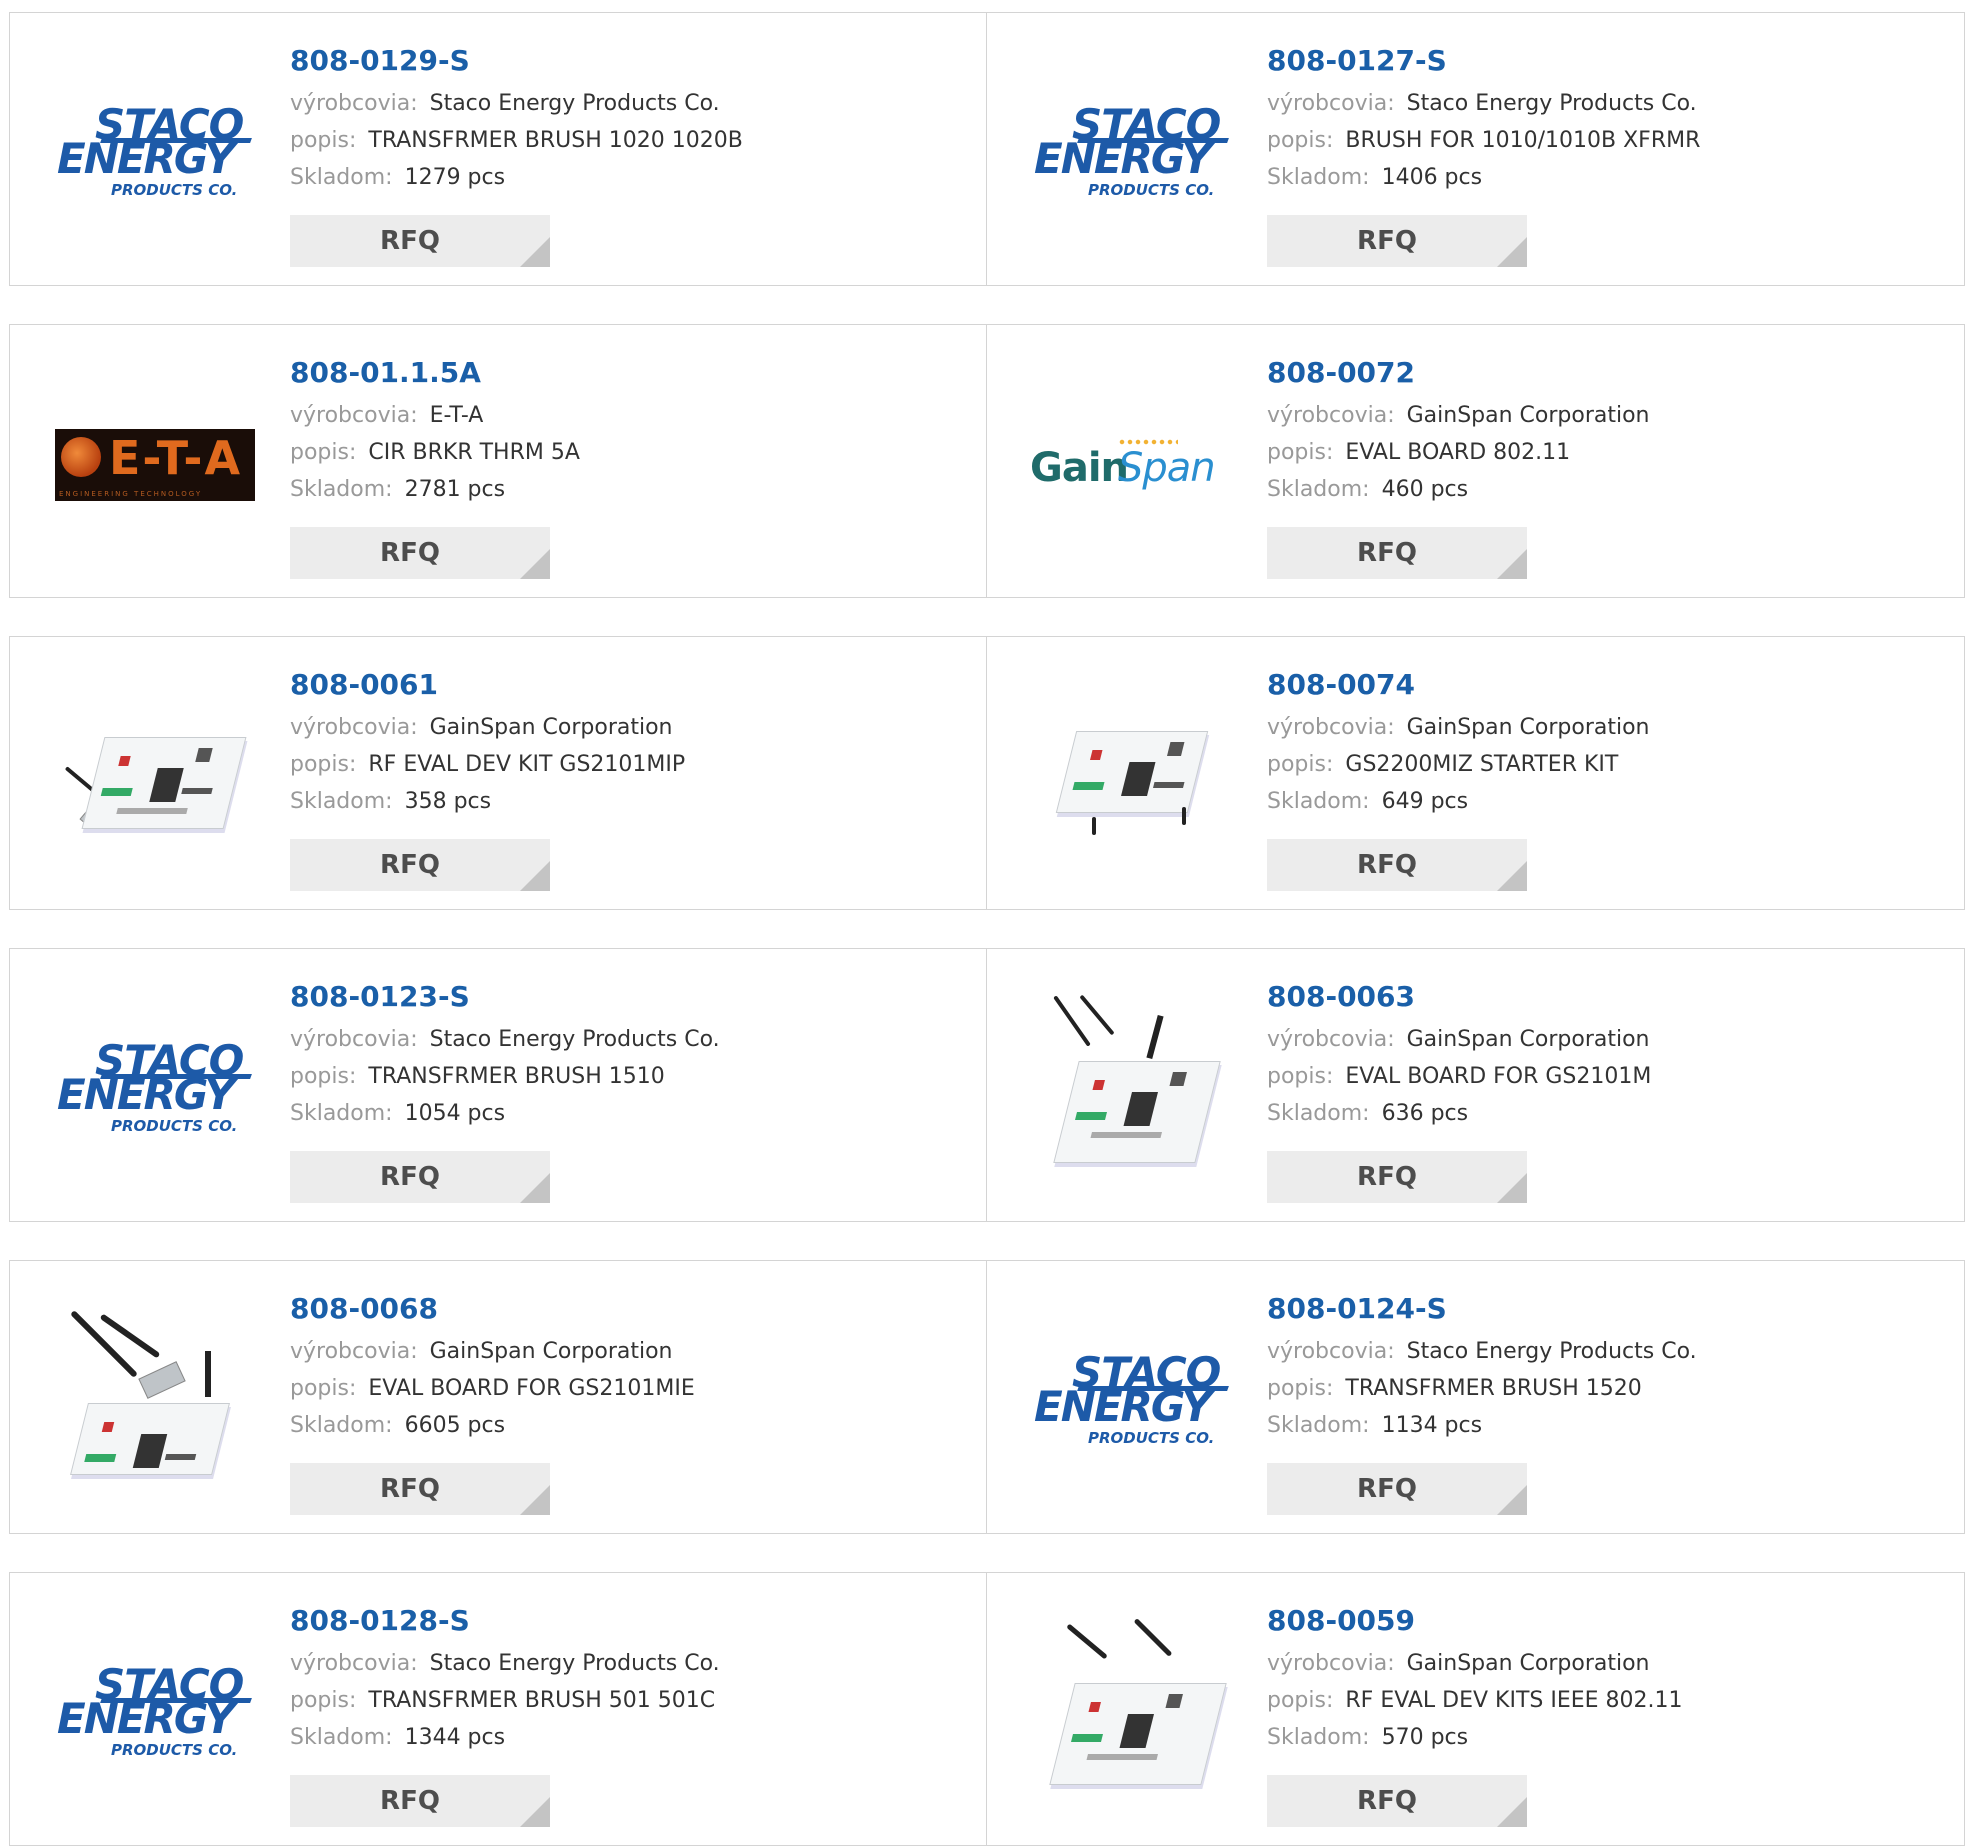 Image resolution: width=1965 pixels, height=1846 pixels. I want to click on stock-value: 2781 pcs, so click(455, 489).